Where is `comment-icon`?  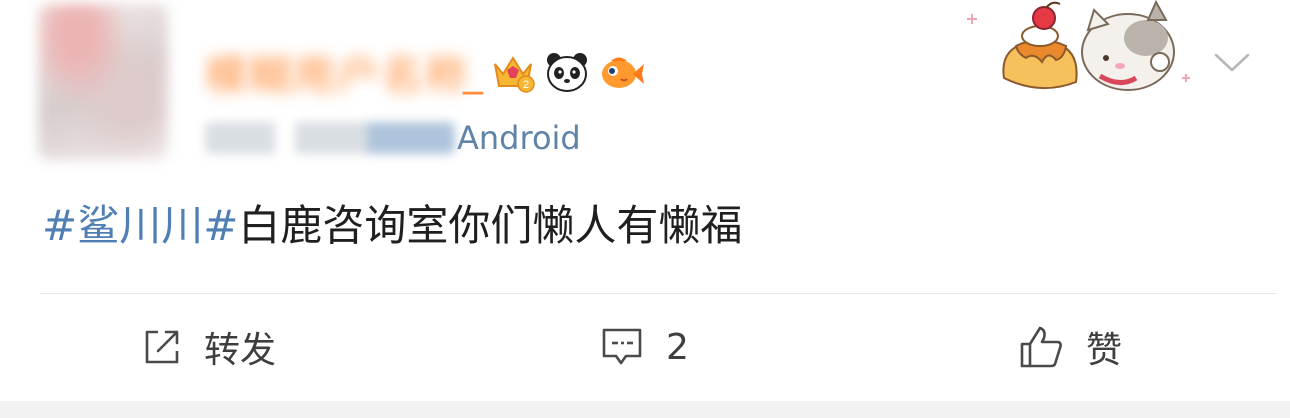
comment-icon is located at coordinates (622, 346).